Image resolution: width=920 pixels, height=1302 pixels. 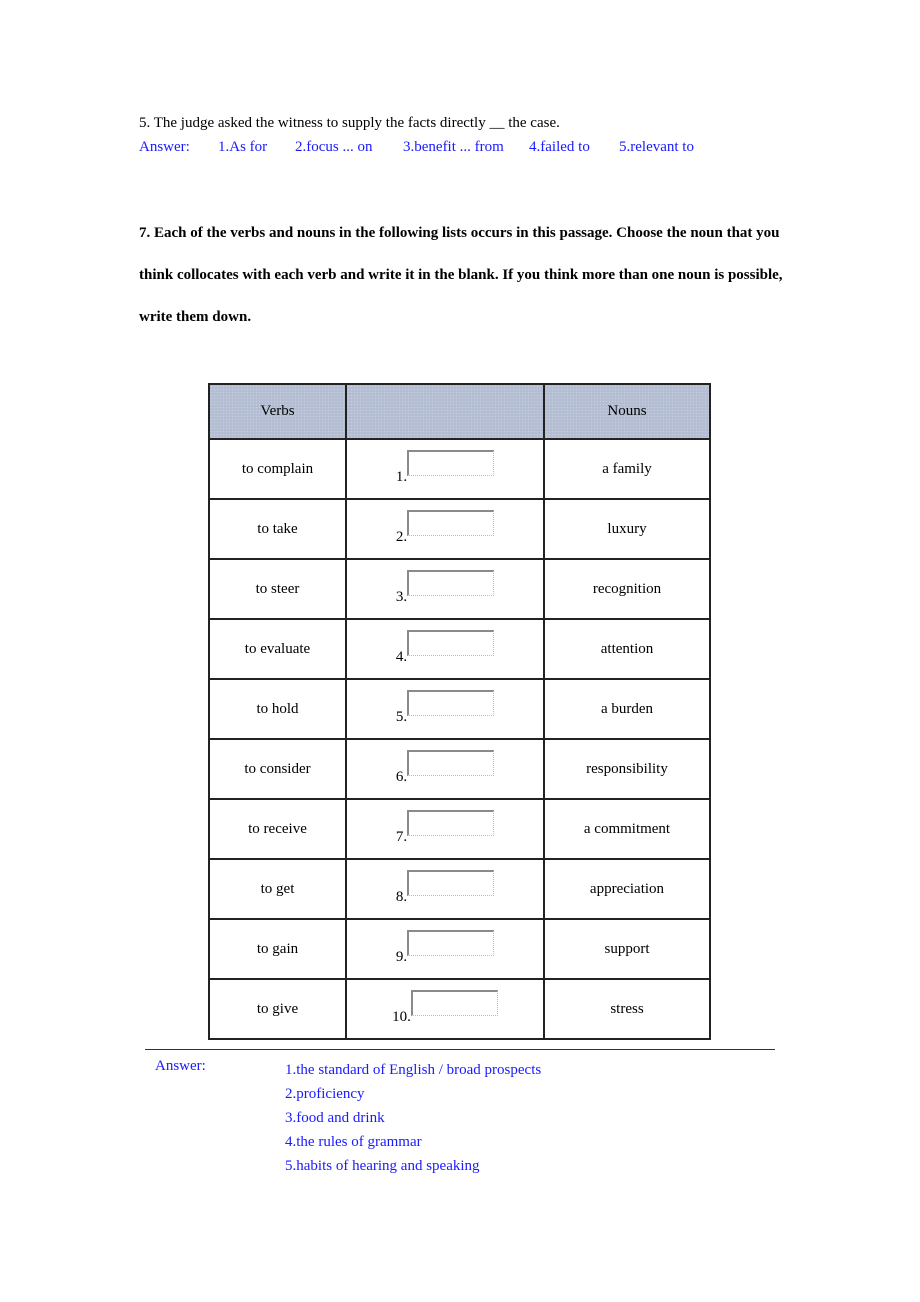 I want to click on blank-group: 3., so click(x=445, y=588).